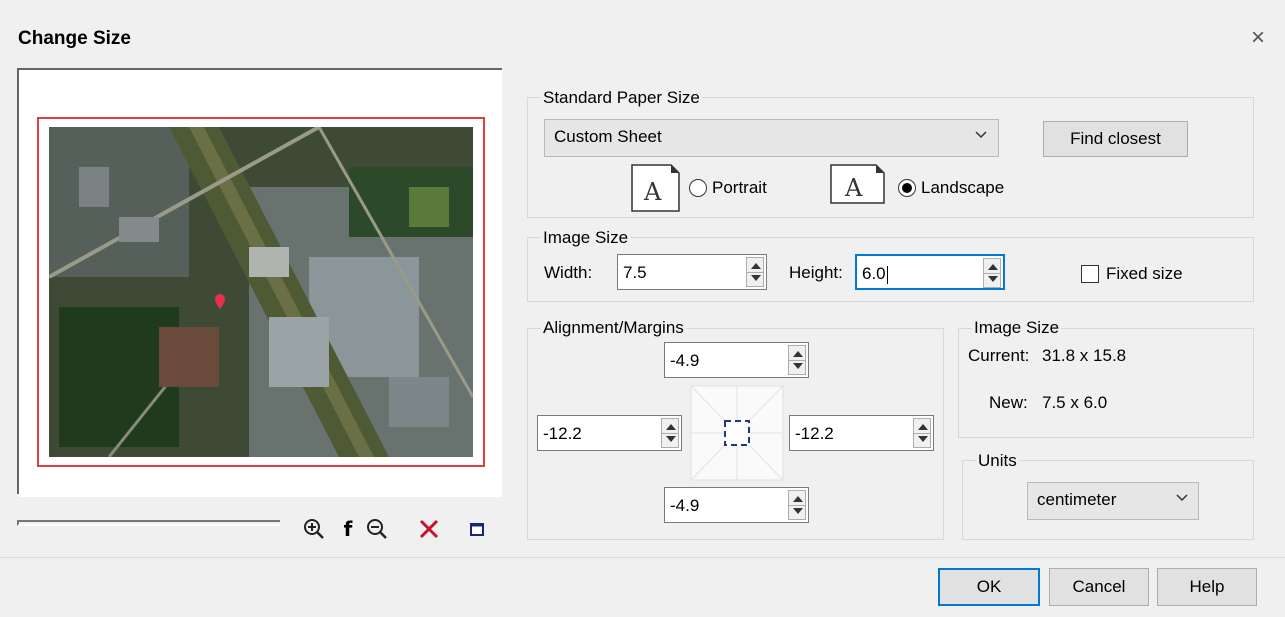  Describe the element at coordinates (861, 433) in the screenshot. I see `margin-right-input: -12.2` at that location.